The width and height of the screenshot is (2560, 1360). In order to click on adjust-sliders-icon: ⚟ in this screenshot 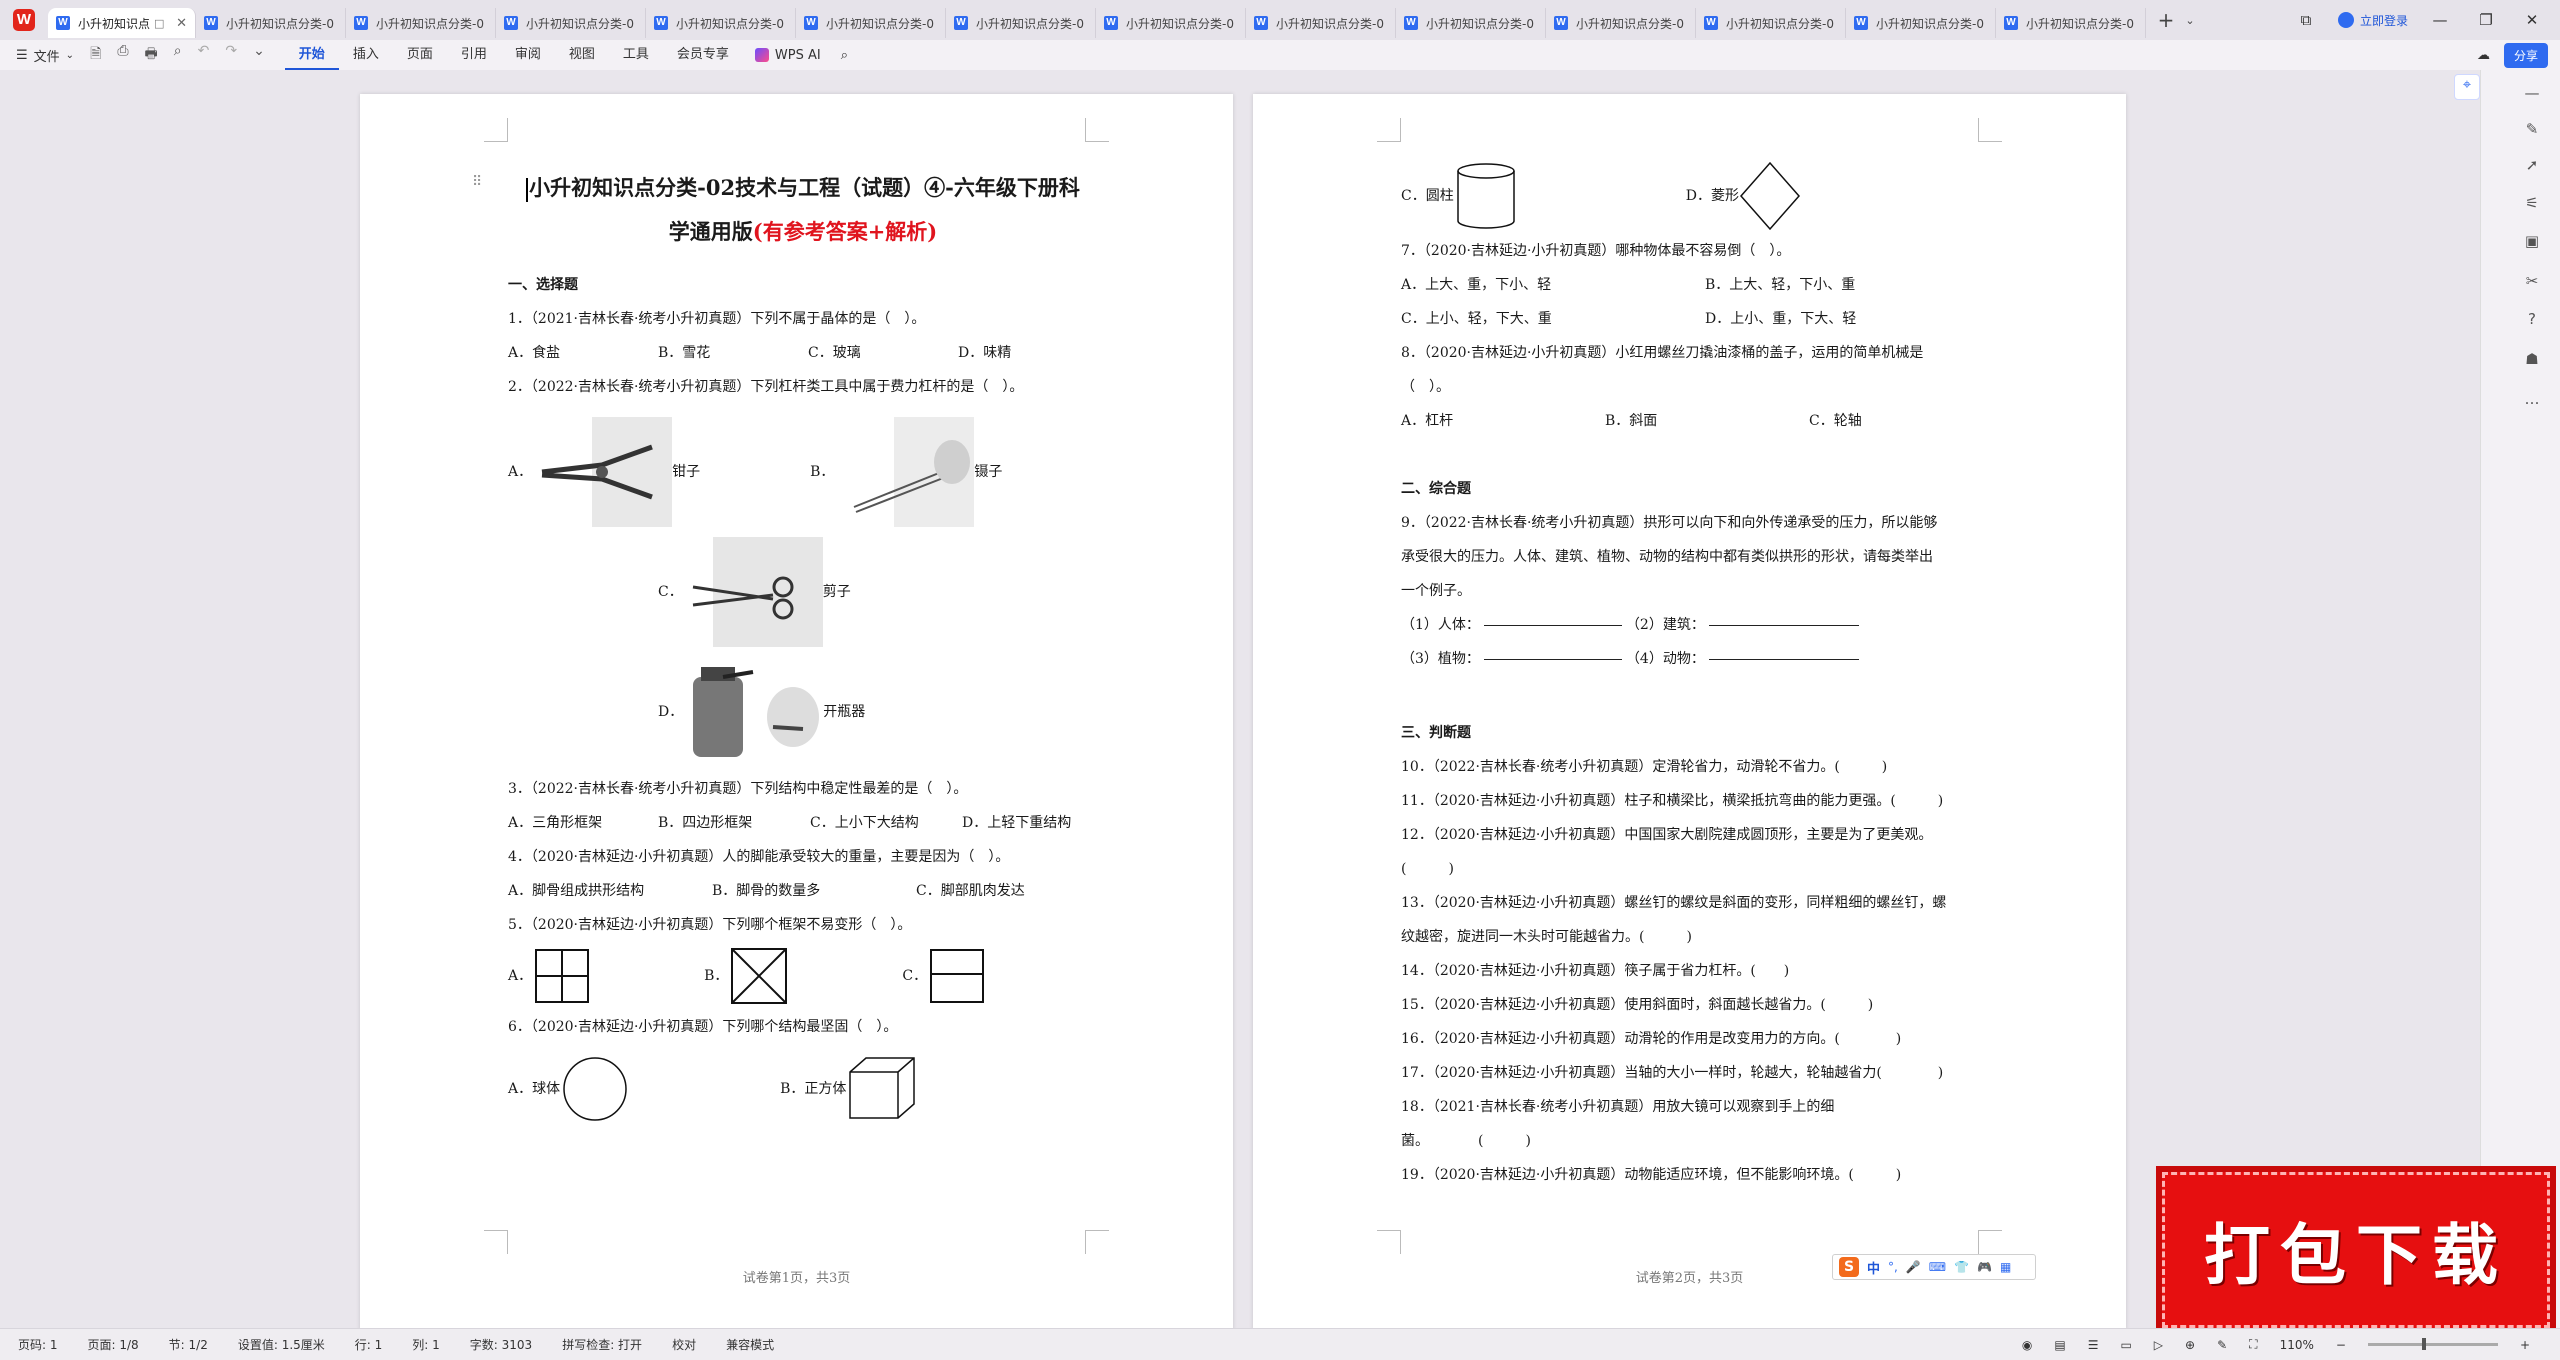, I will do `click(2532, 206)`.